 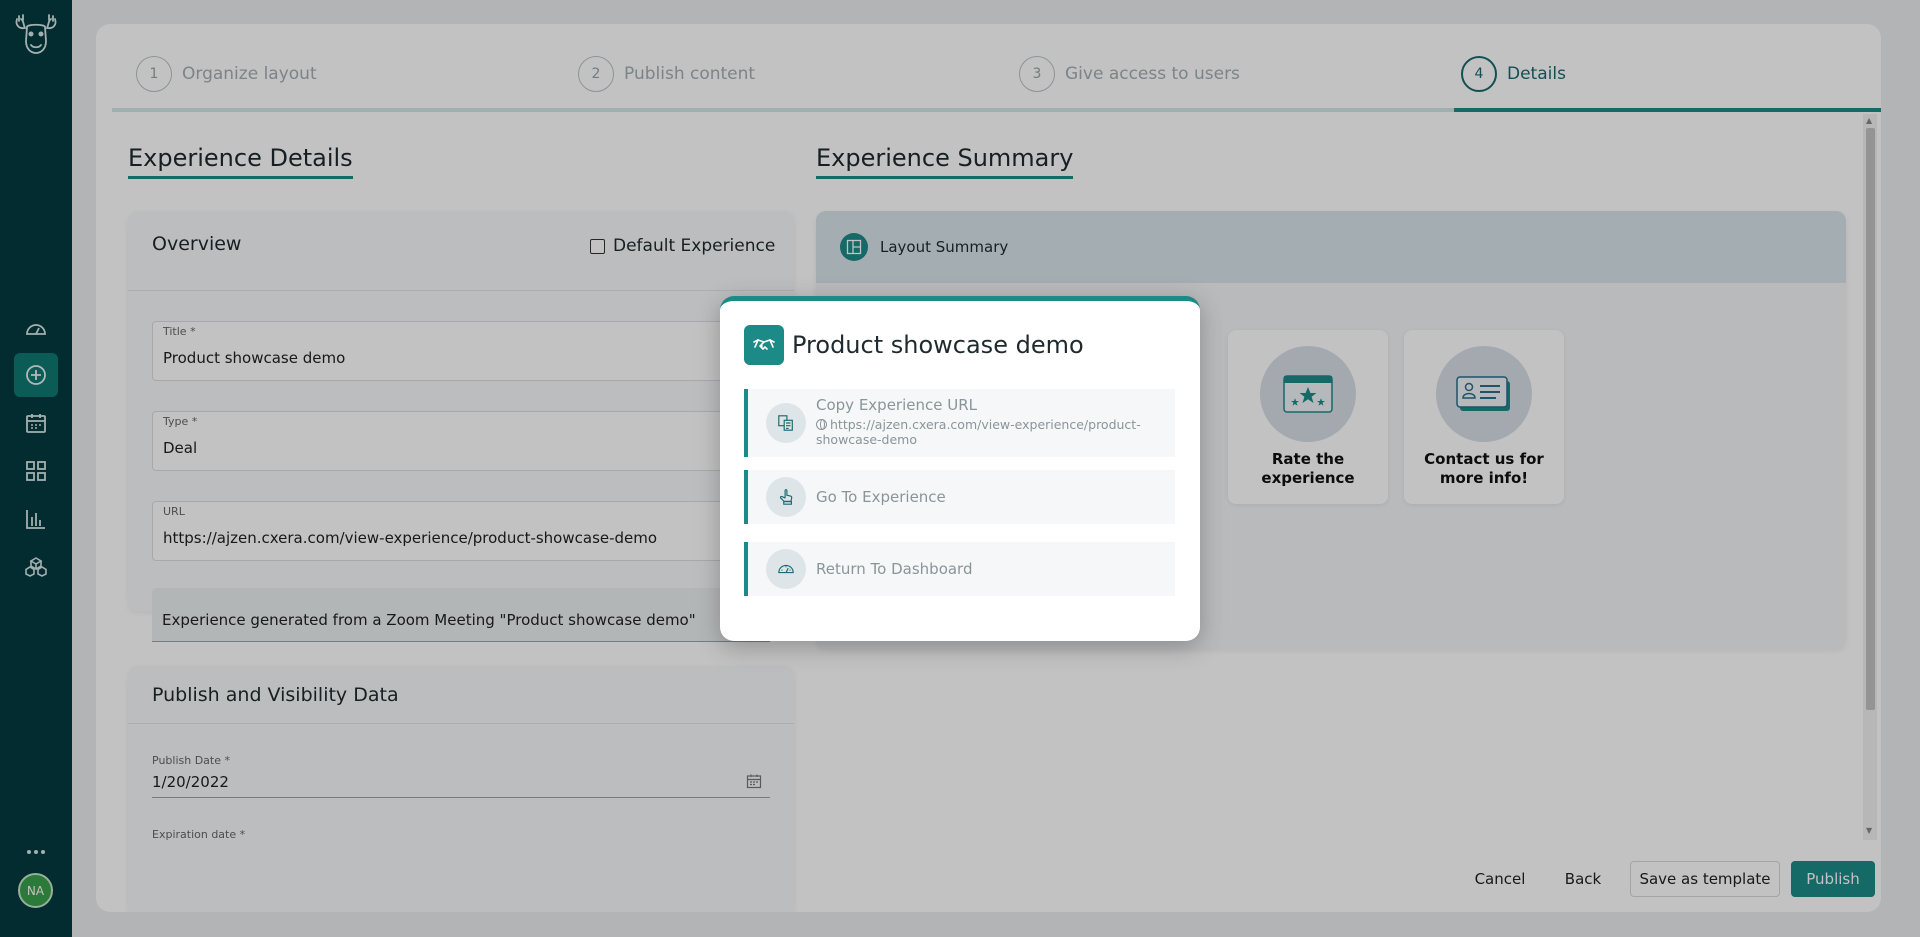 I want to click on globe-icon, so click(x=821, y=424).